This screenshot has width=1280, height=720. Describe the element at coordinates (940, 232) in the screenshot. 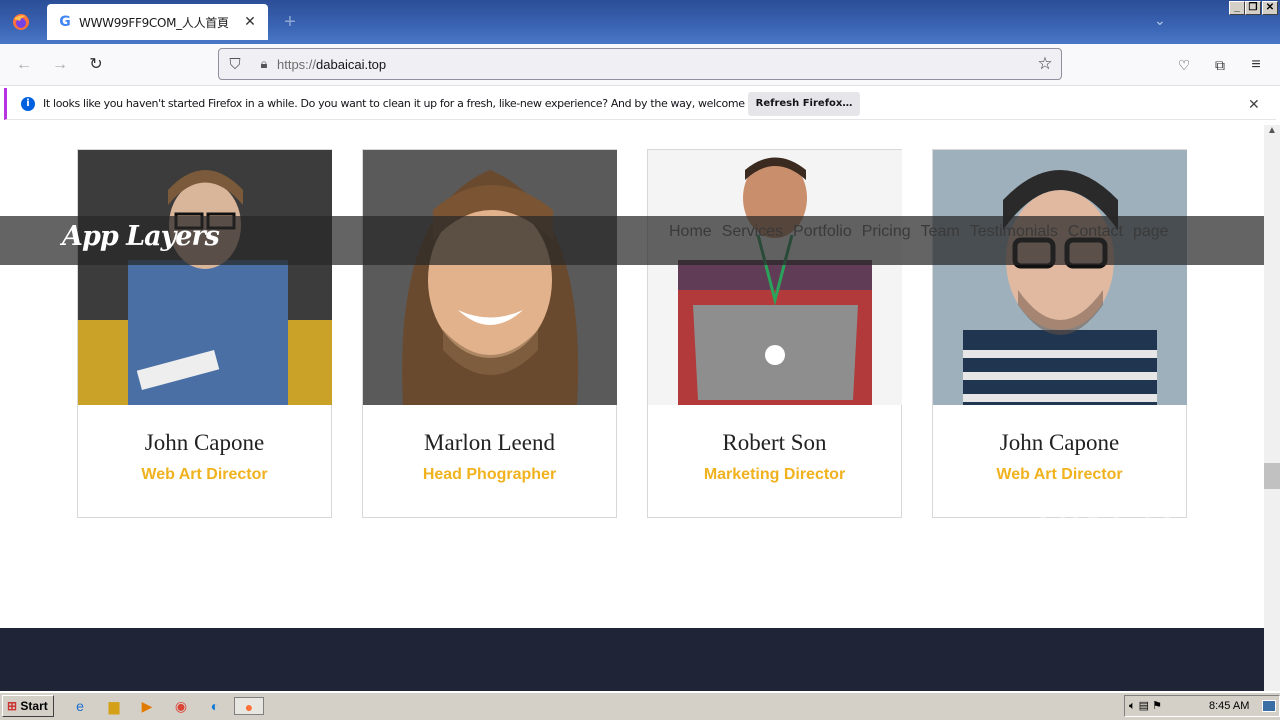

I see `menu-item-team: Team` at that location.